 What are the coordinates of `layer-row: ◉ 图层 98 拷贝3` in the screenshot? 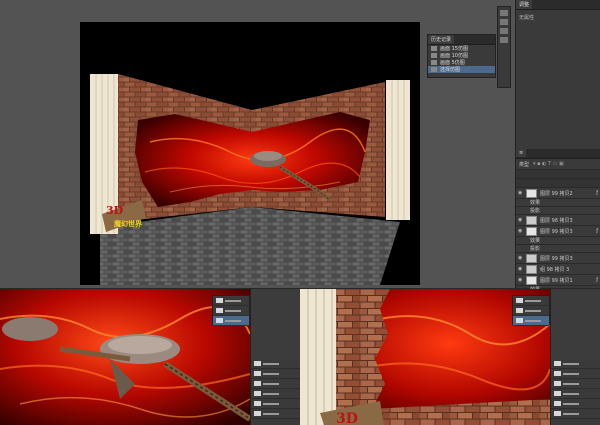 It's located at (558, 220).